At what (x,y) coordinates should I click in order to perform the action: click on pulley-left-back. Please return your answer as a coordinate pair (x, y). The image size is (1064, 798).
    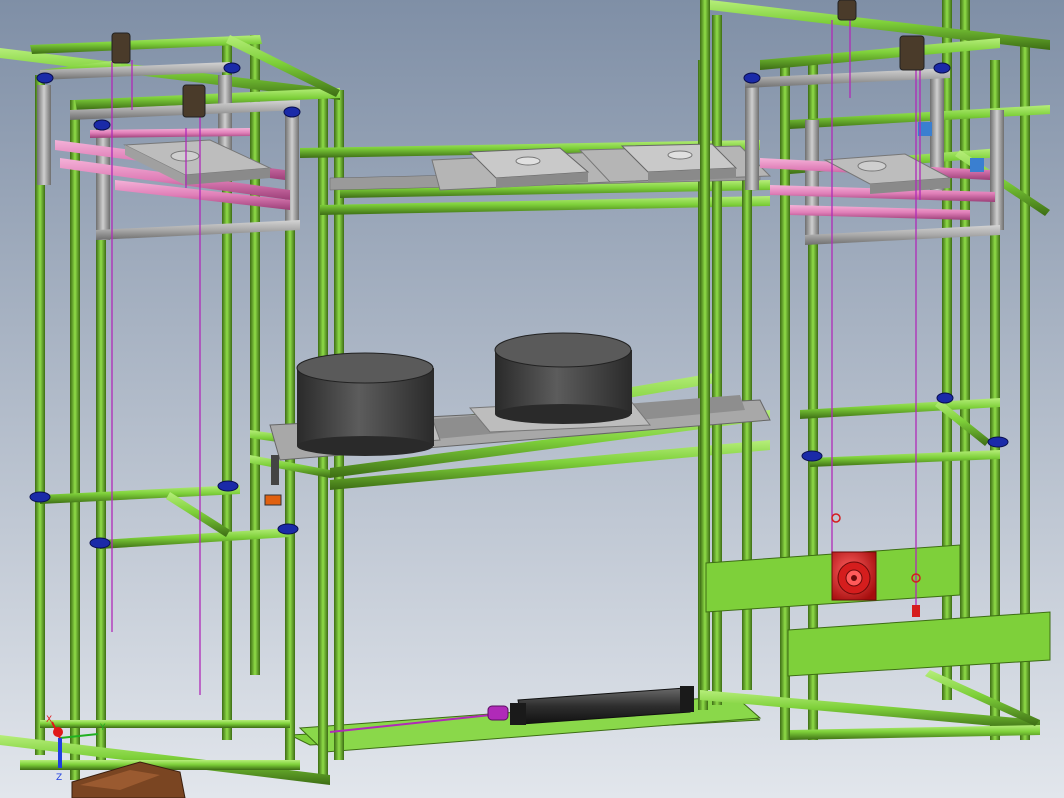
    Looking at the image, I should click on (194, 101).